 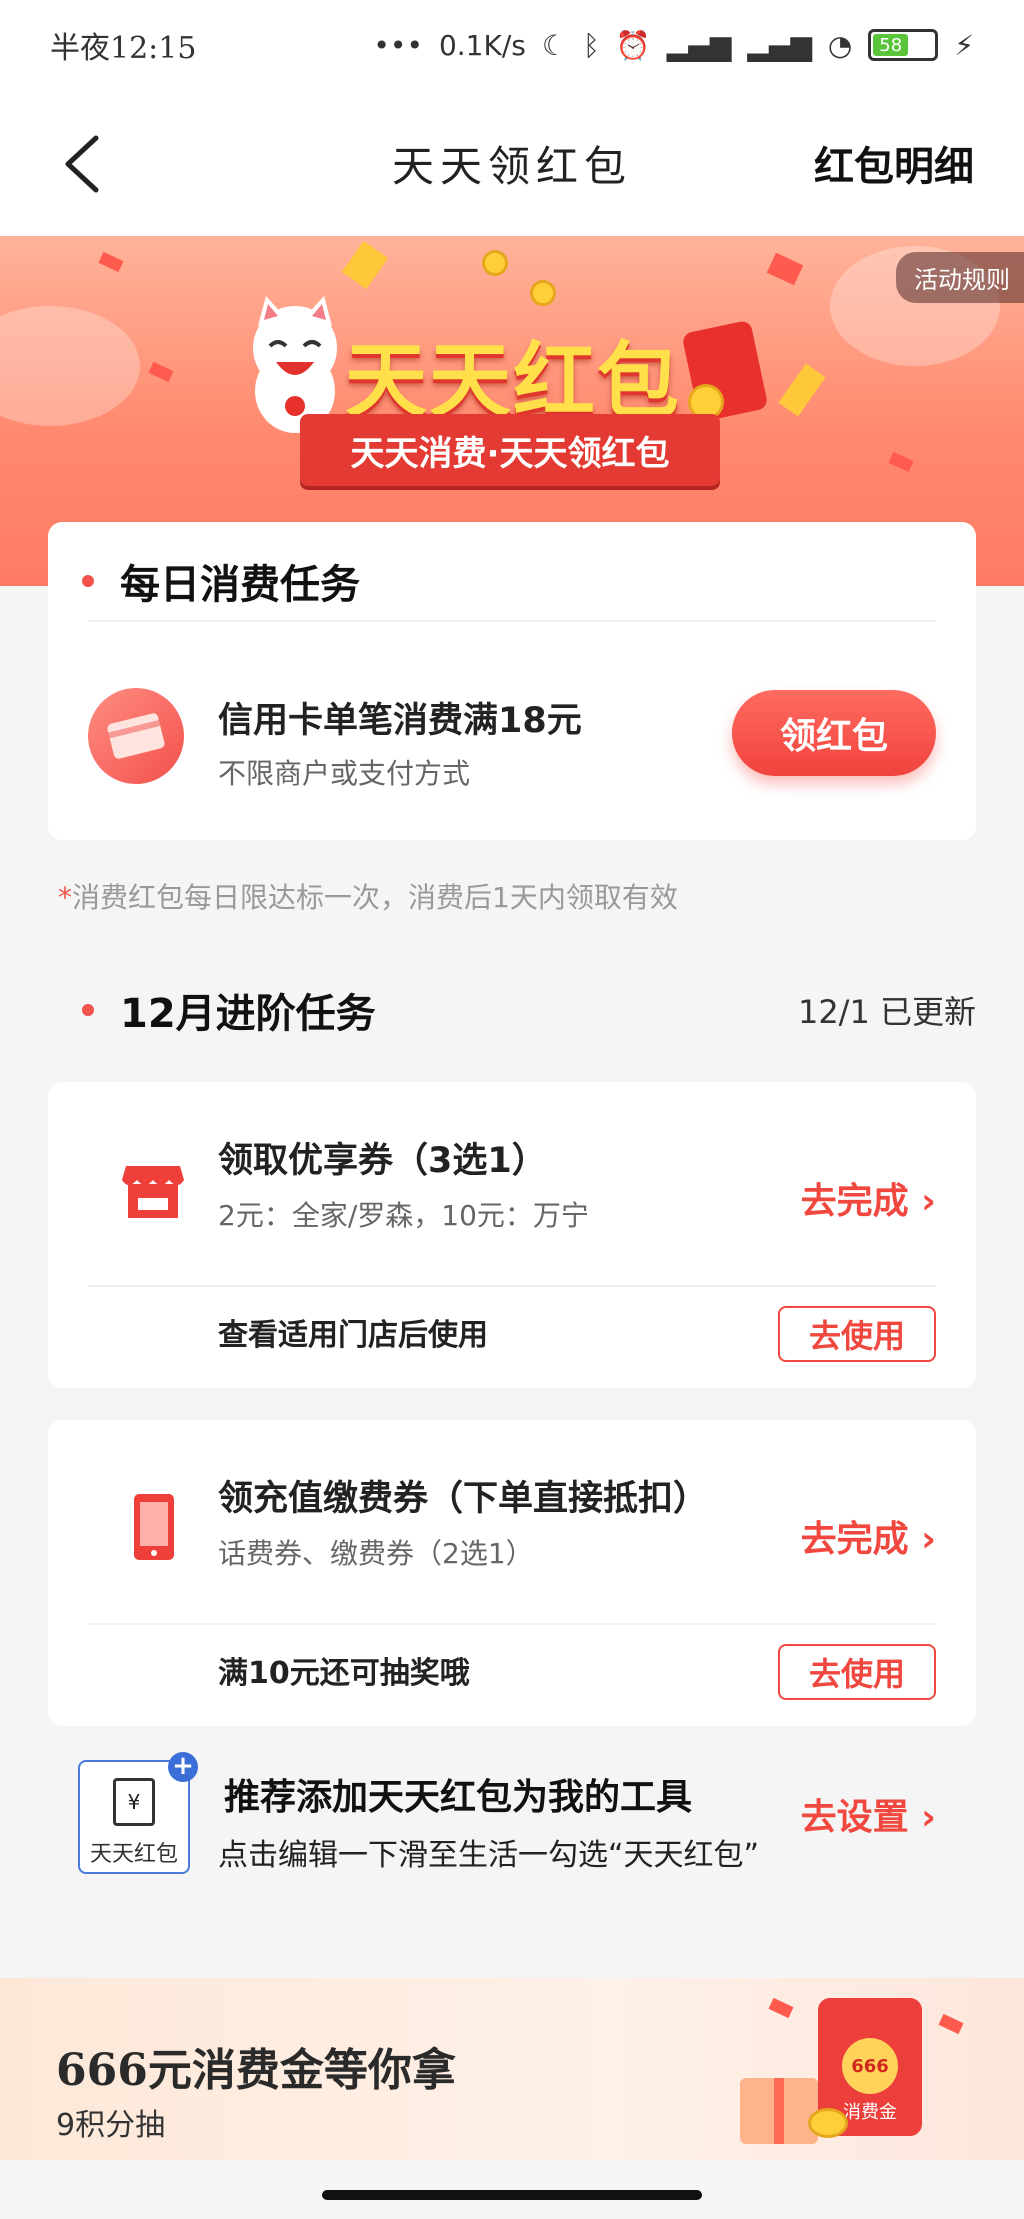 What do you see at coordinates (375, 897) in the screenshot?
I see `note-text: 消费红包每日限达标一次，消费后1天内领取有效` at bounding box center [375, 897].